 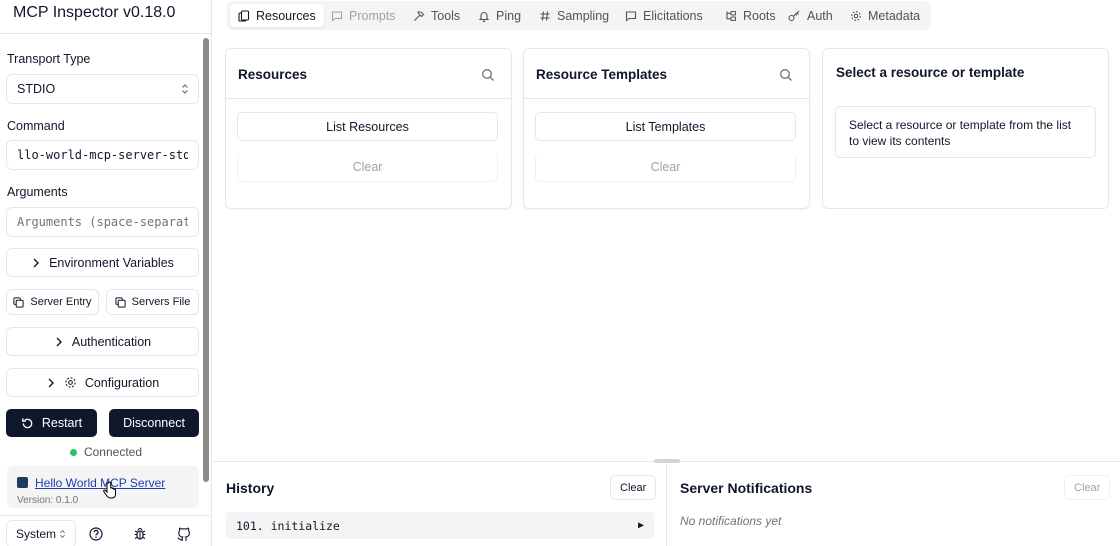 I want to click on disconnect-button: Disconnect, so click(x=154, y=423).